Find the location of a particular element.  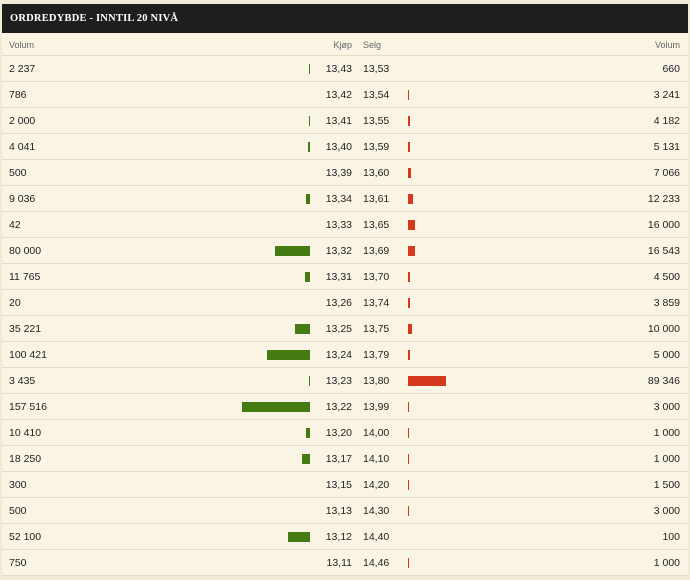

buy-volume-cell: 35 221 is located at coordinates (25, 329).